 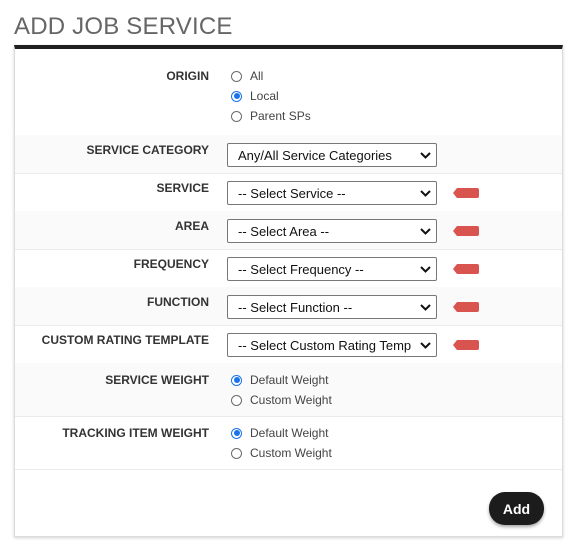 I want to click on service-weight-default-label: Default Weight, so click(x=289, y=380).